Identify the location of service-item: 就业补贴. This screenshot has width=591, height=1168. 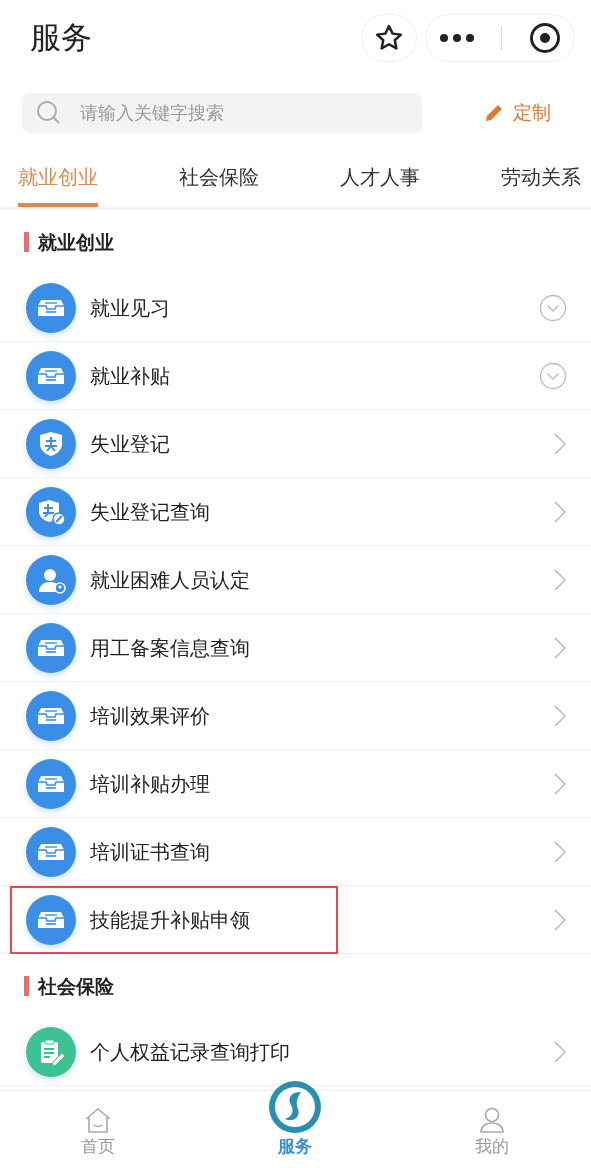
(295, 376).